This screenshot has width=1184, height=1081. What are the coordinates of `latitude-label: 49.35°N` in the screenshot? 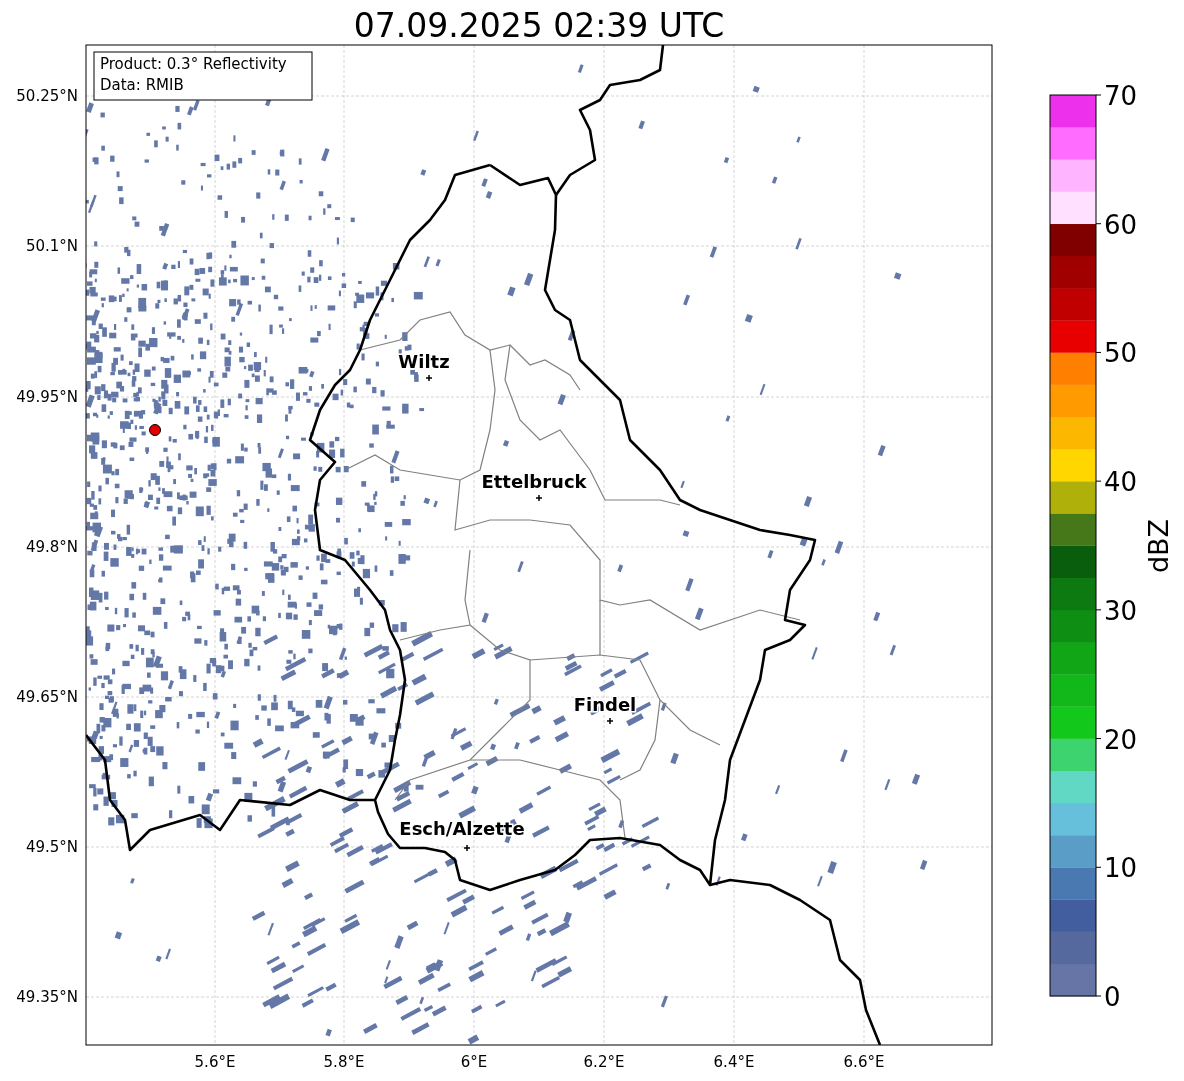 It's located at (47, 997).